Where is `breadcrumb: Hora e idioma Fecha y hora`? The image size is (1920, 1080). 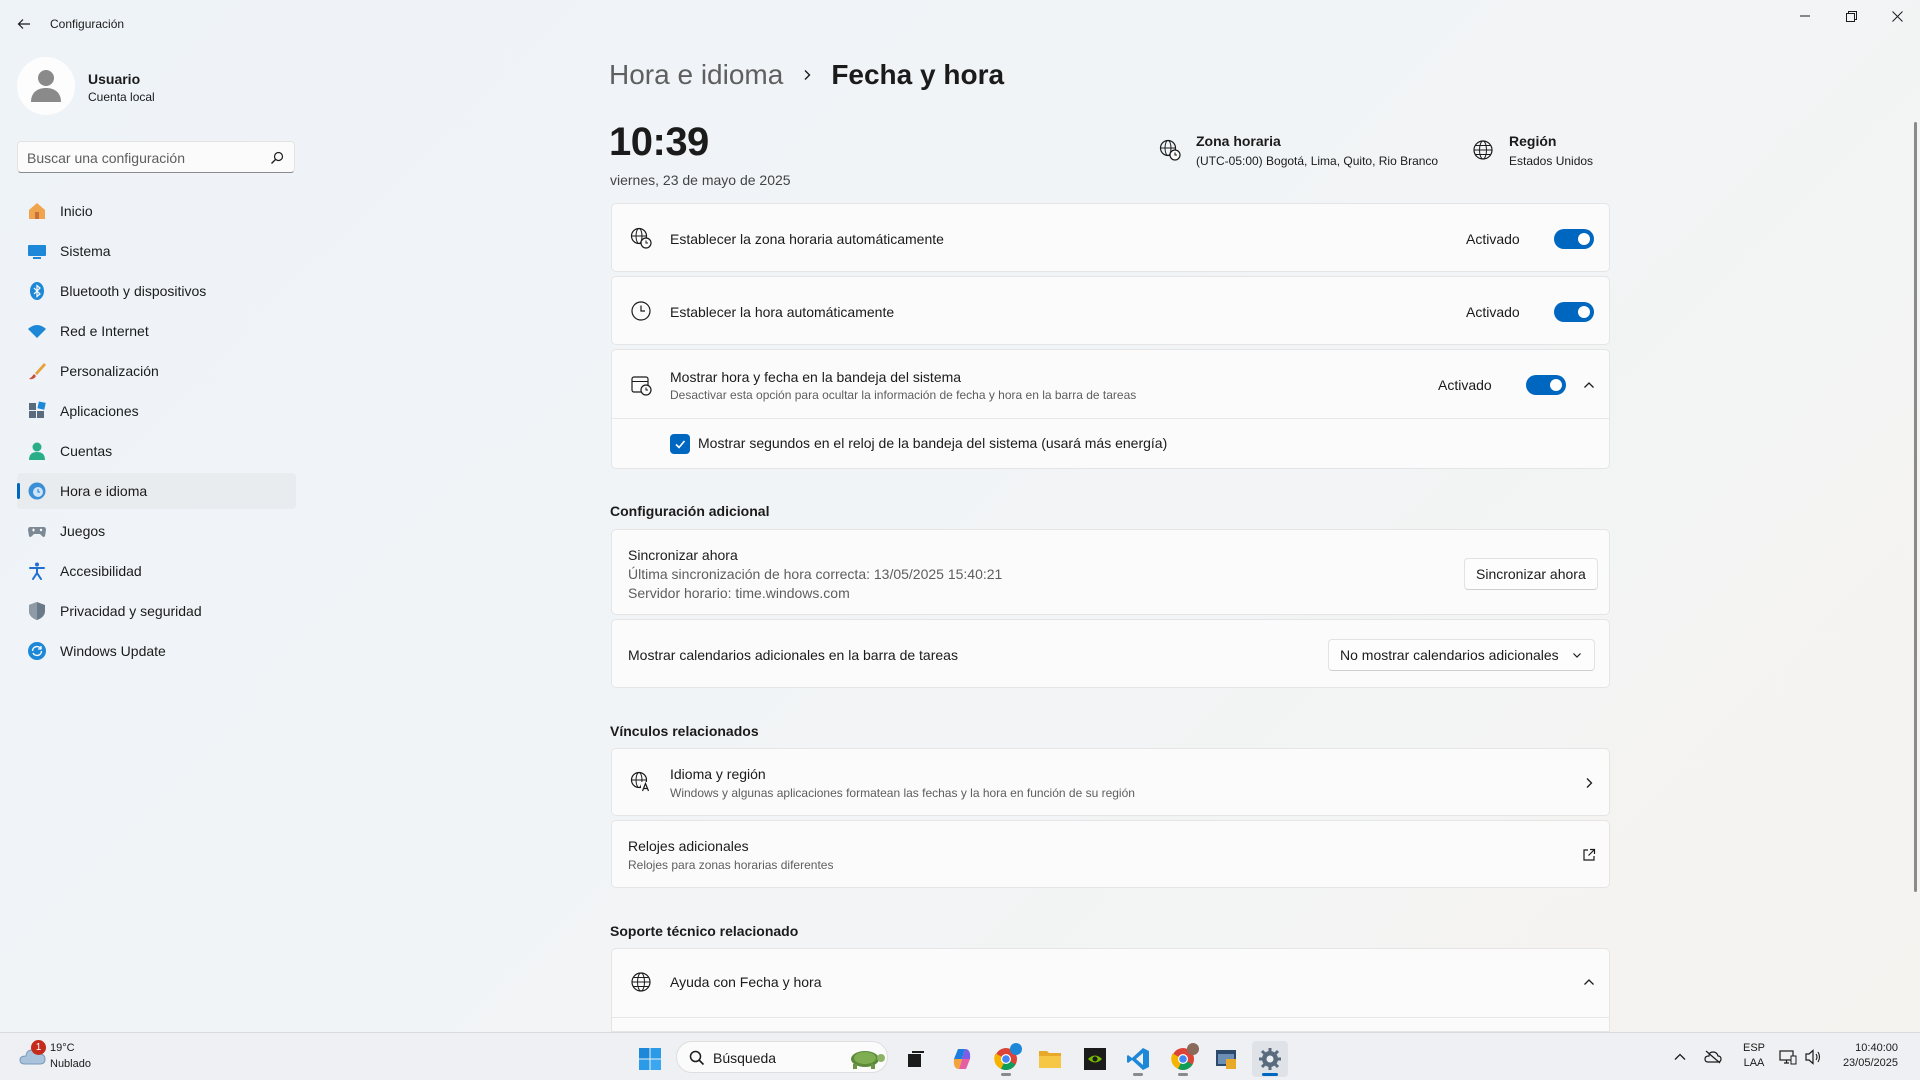 breadcrumb: Hora e idioma Fecha y hora is located at coordinates (806, 75).